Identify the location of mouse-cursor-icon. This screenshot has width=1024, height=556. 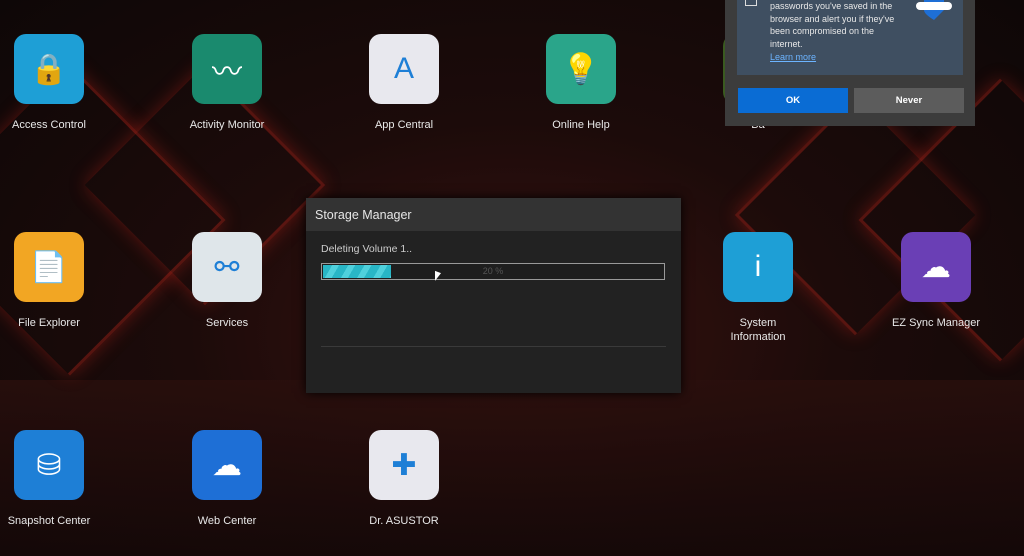
(438, 277).